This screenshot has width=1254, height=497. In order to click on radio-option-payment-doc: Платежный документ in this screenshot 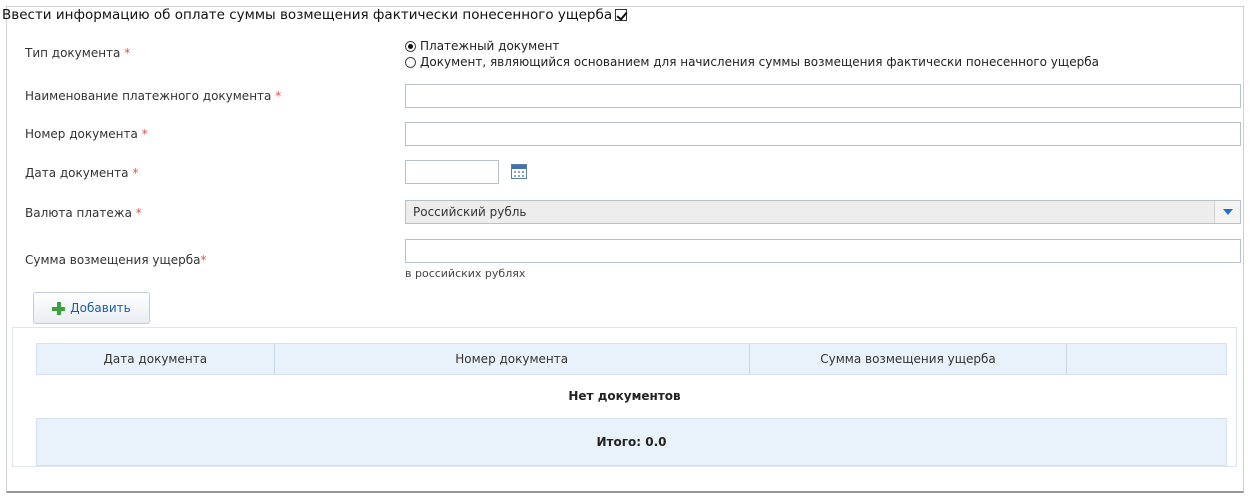, I will do `click(482, 46)`.